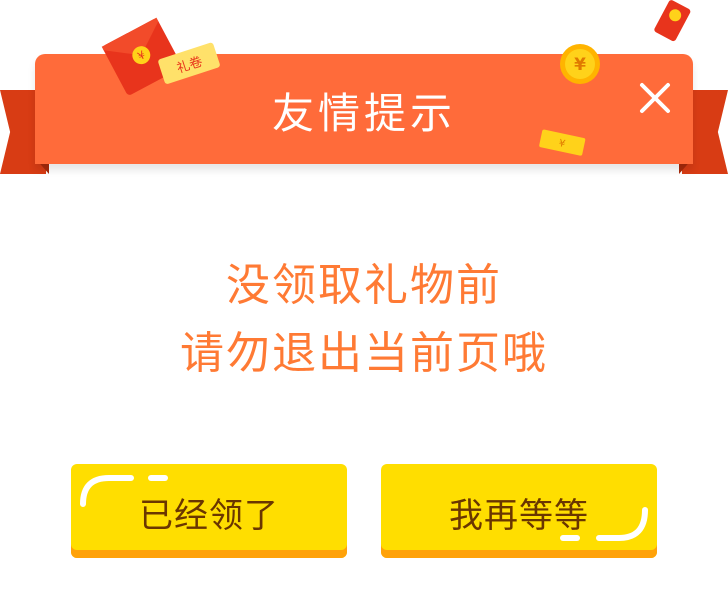 The image size is (728, 611). What do you see at coordinates (209, 516) in the screenshot?
I see `already-claimed-label: 已经领了` at bounding box center [209, 516].